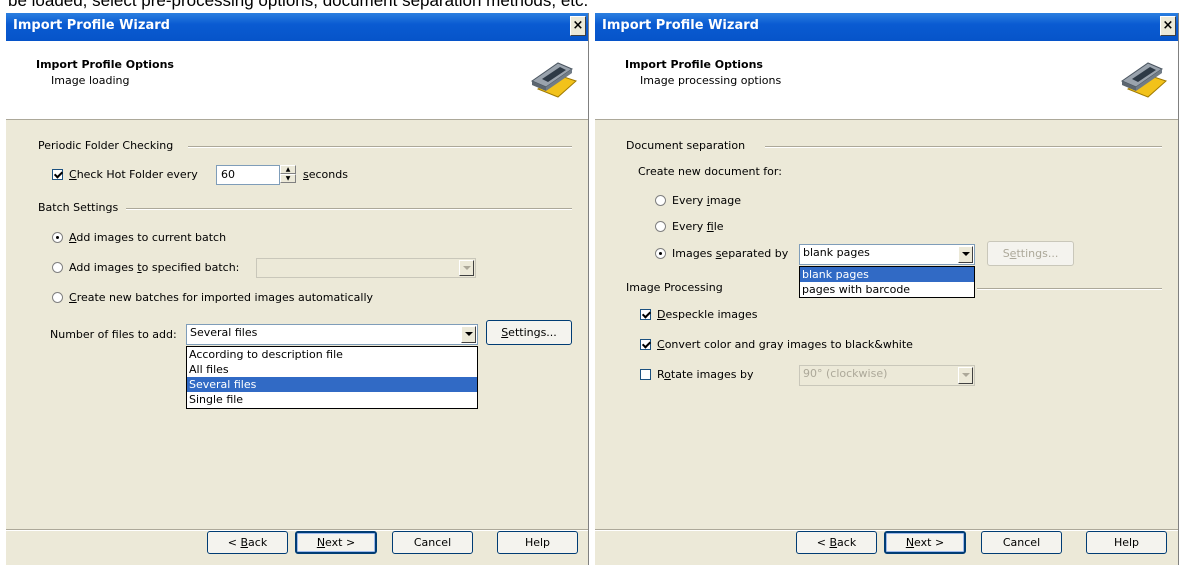  Describe the element at coordinates (325, 174) in the screenshot. I see `seconds-label: seconds` at that location.